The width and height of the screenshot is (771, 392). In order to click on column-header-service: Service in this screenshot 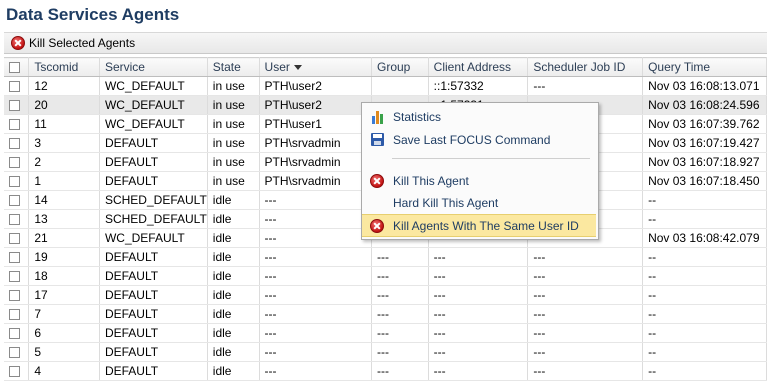, I will do `click(153, 67)`.